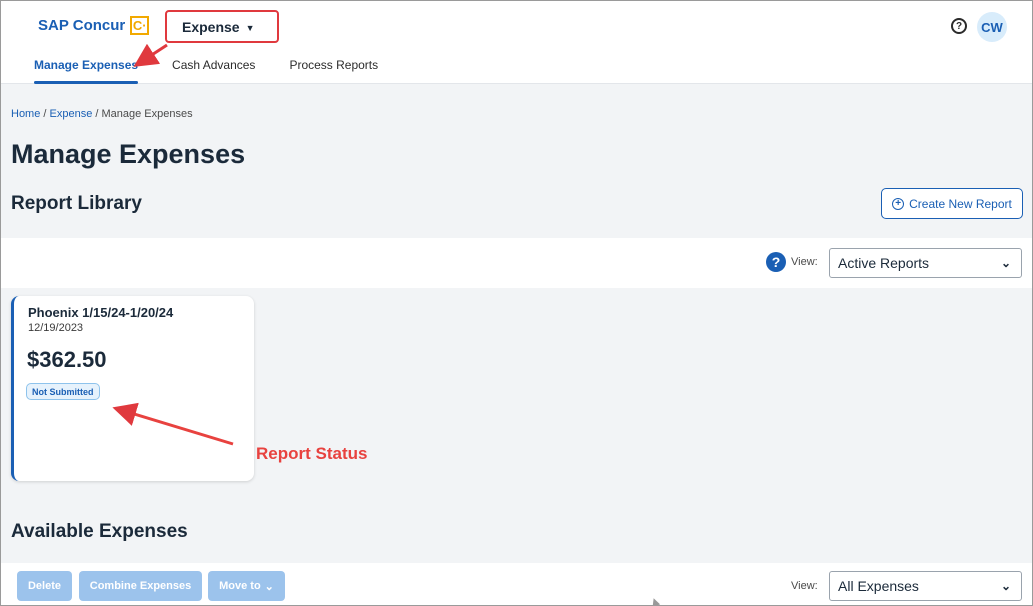 The height and width of the screenshot is (606, 1033). I want to click on caret-down-icon: ▼, so click(250, 27).